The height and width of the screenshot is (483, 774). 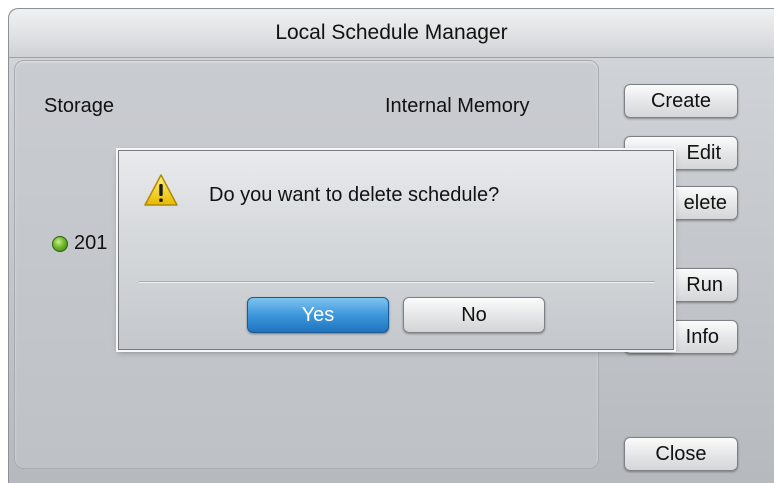 What do you see at coordinates (391, 33) in the screenshot?
I see `window-title: Local Schedule Manager` at bounding box center [391, 33].